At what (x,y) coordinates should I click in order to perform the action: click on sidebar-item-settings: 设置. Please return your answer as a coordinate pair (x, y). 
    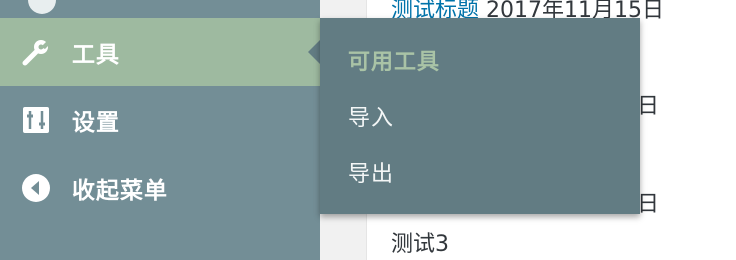
    Looking at the image, I should click on (160, 120).